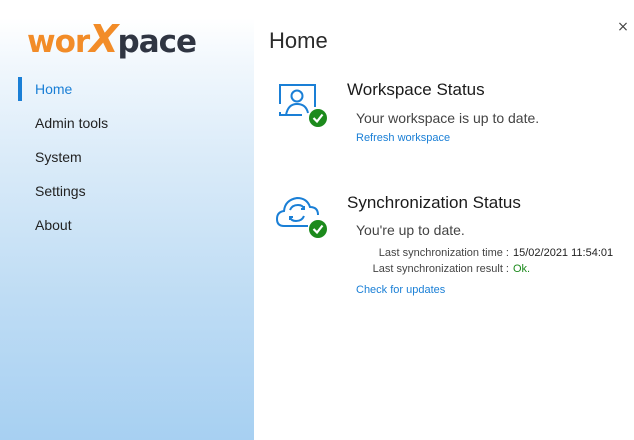 This screenshot has height=440, width=634. I want to click on workspace-status-message: Your workspace is up to date., so click(448, 118).